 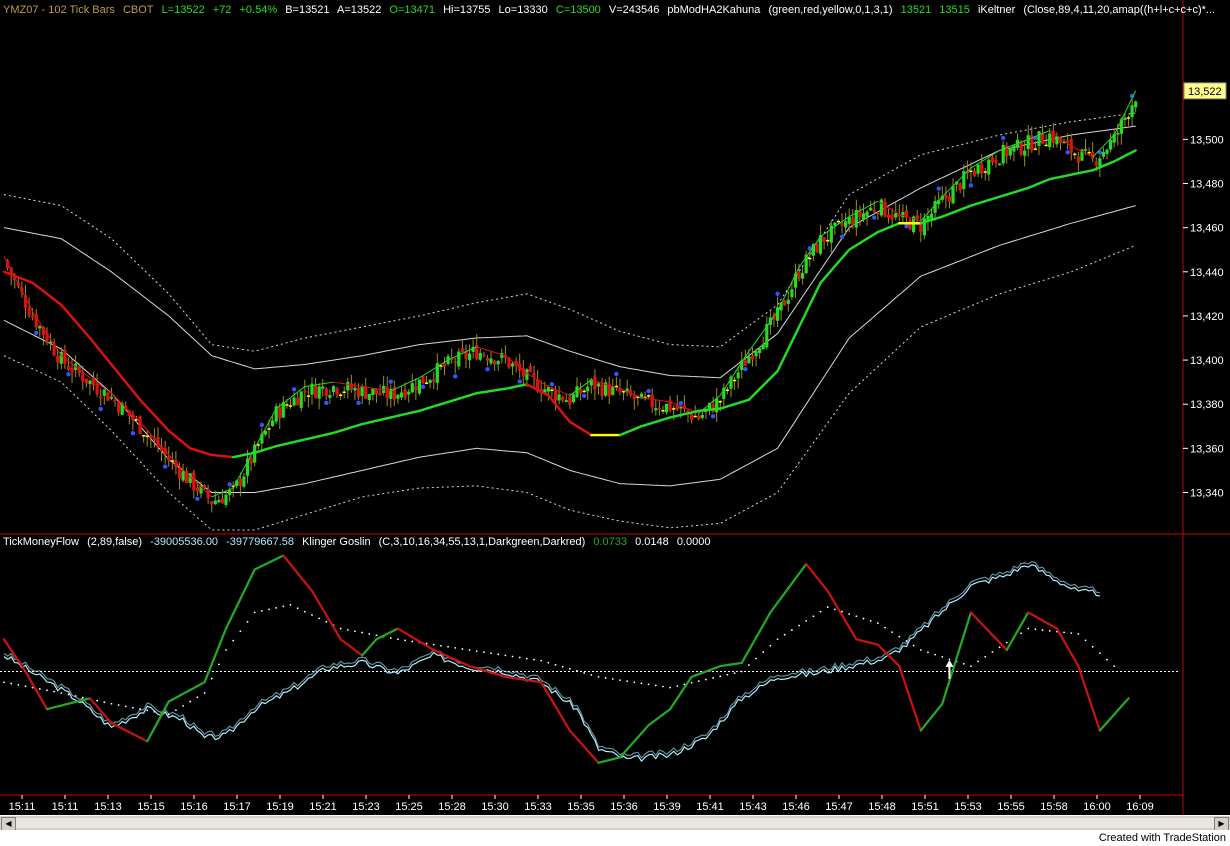 I want to click on x-tick-label: 15:58, so click(x=1054, y=807).